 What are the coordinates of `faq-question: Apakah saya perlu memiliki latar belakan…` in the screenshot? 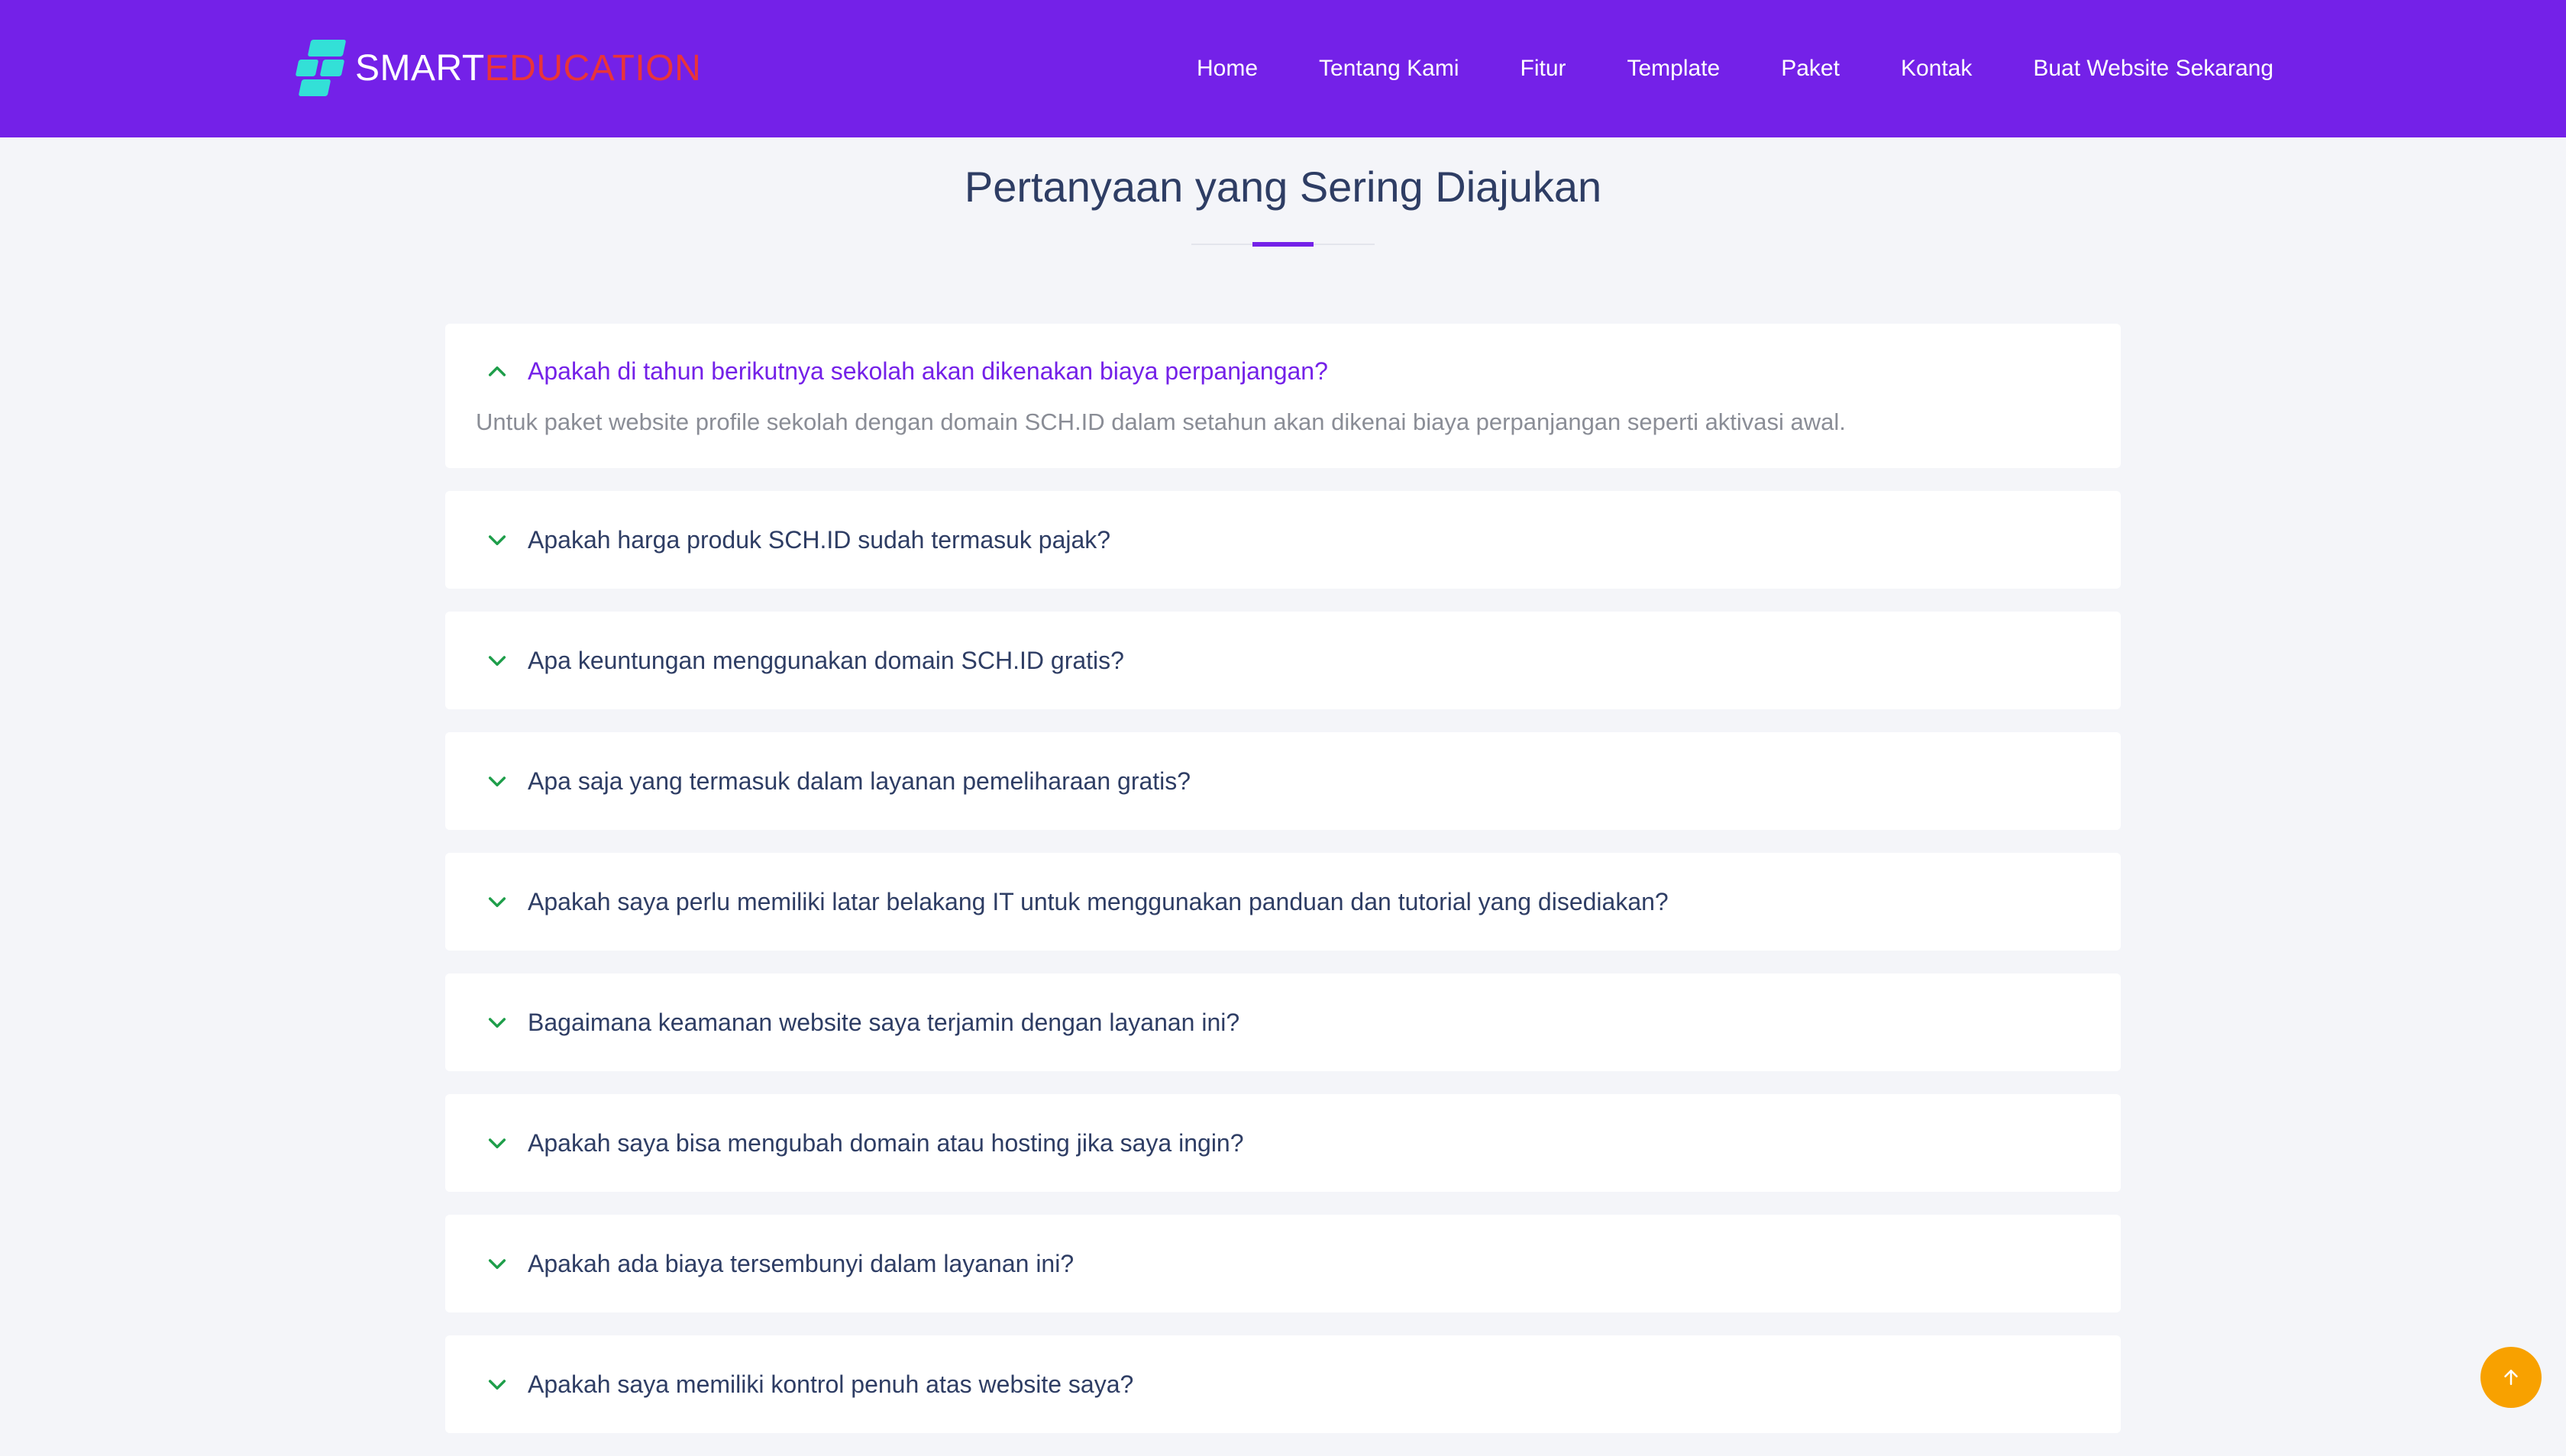 It's located at (1098, 901).